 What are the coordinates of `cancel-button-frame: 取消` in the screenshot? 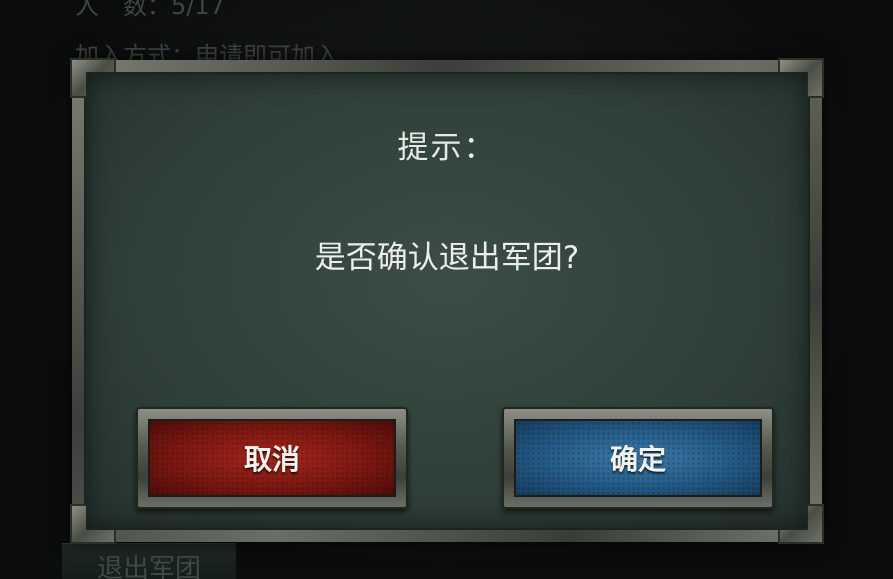 It's located at (272, 458).